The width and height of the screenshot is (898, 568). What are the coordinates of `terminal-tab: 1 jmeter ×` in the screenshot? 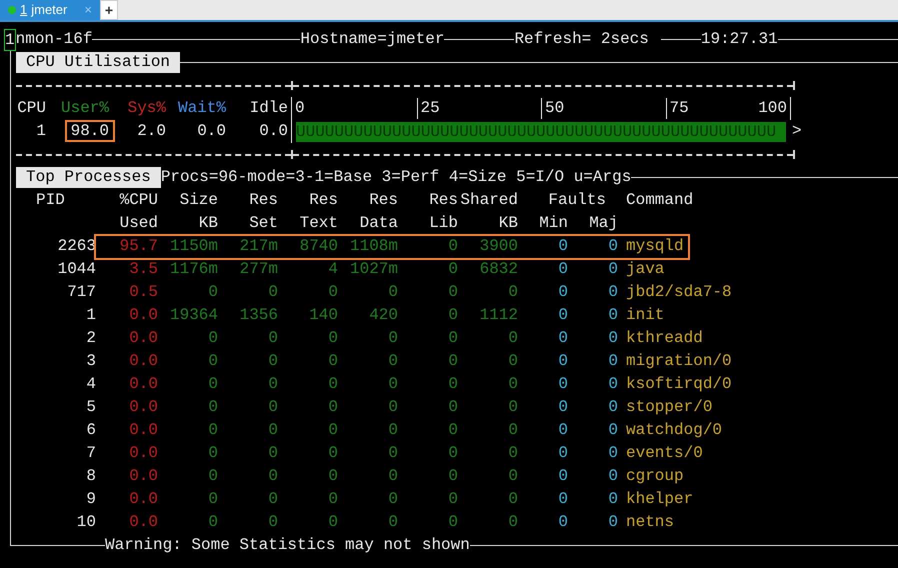 It's located at (50, 10).